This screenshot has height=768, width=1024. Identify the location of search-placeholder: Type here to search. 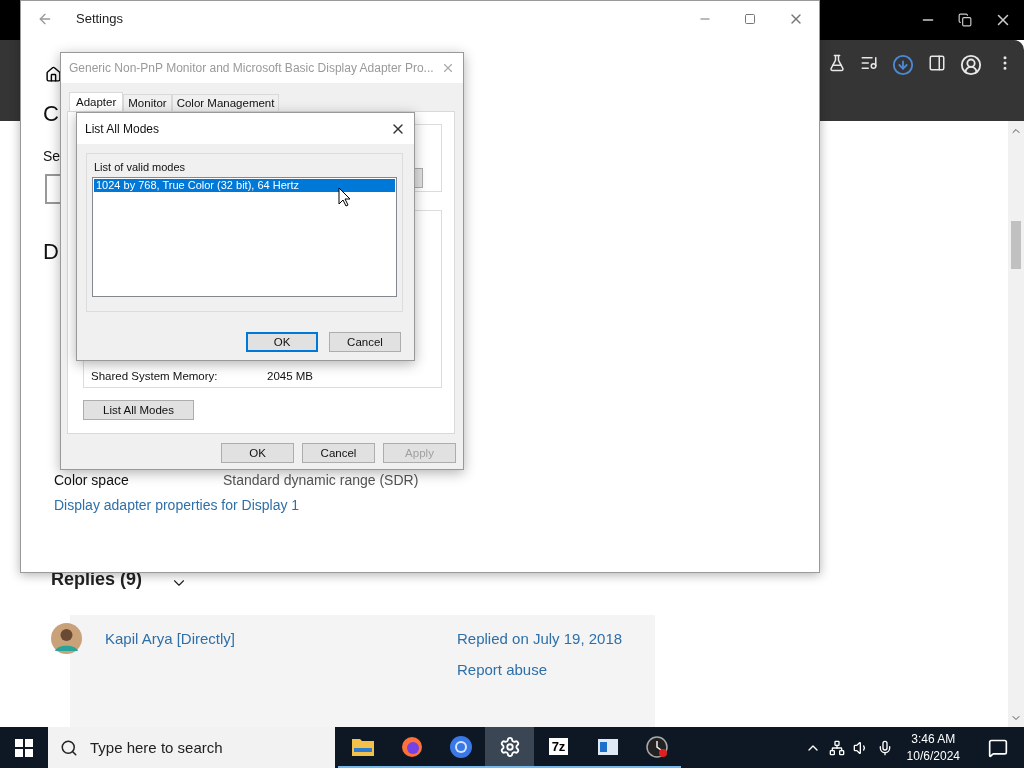
(156, 747).